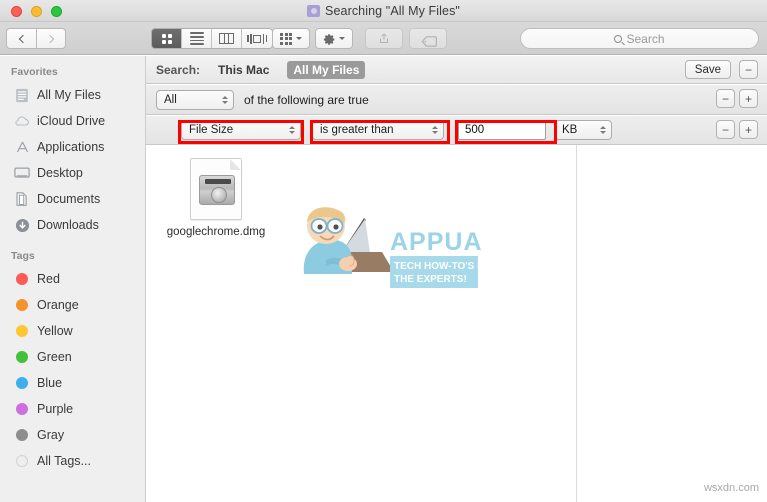 The height and width of the screenshot is (502, 767). Describe the element at coordinates (400, 248) in the screenshot. I see `appuals-watermark: APPUALS TECH HOW-TO'S FROM THE EXPERTS!` at that location.